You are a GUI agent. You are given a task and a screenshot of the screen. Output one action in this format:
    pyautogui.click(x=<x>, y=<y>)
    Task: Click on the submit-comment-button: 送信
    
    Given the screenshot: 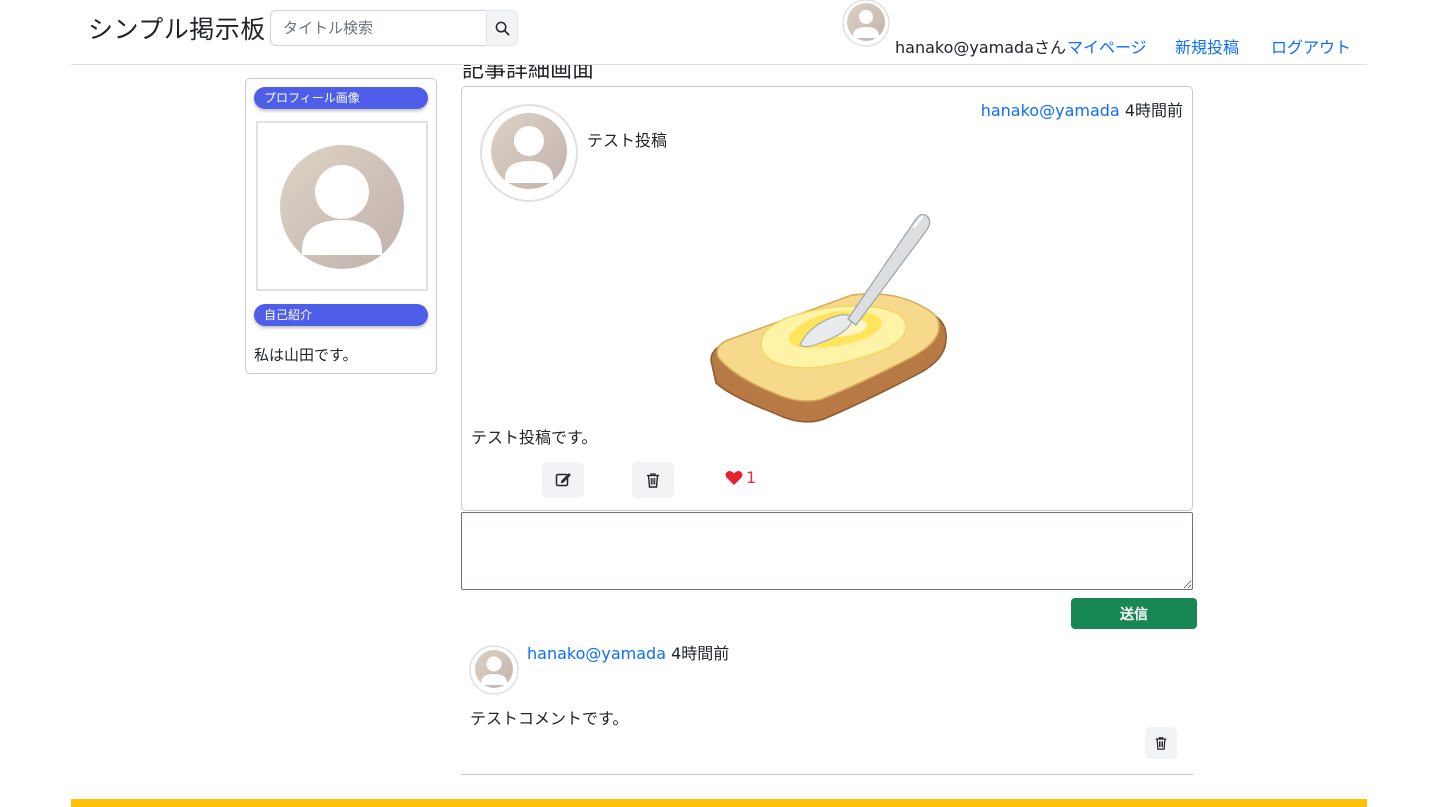 What is the action you would take?
    pyautogui.click(x=1134, y=613)
    